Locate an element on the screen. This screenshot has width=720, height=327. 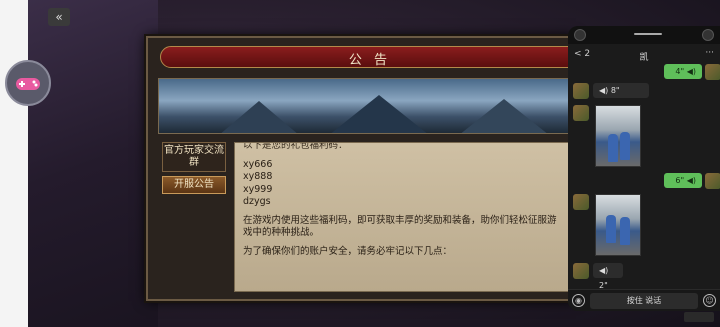
emoji-icon: ☺ is located at coordinates (709, 300).